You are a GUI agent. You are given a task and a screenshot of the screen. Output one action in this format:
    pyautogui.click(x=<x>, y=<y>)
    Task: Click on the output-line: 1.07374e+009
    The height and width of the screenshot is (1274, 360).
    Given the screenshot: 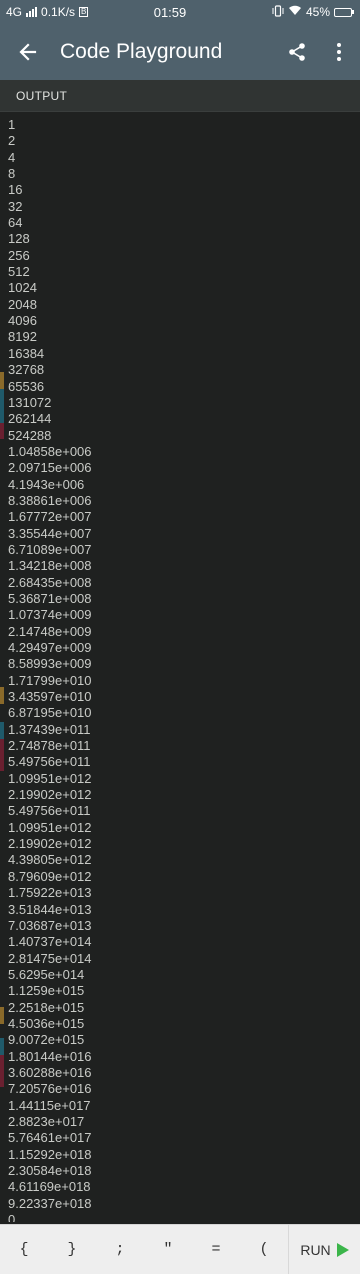 What is the action you would take?
    pyautogui.click(x=50, y=615)
    